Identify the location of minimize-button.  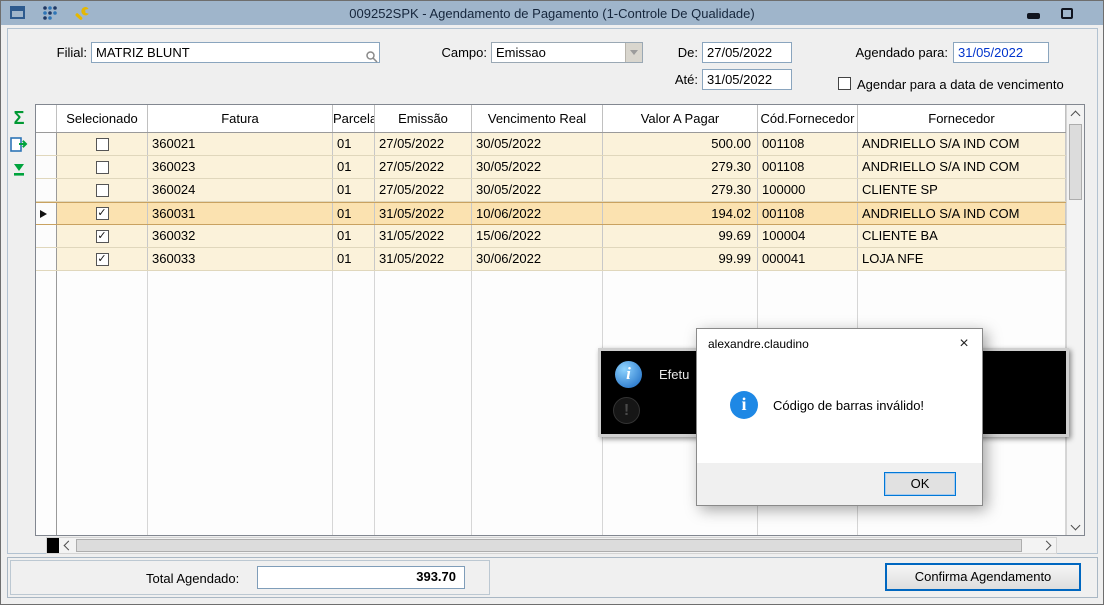
(1033, 13).